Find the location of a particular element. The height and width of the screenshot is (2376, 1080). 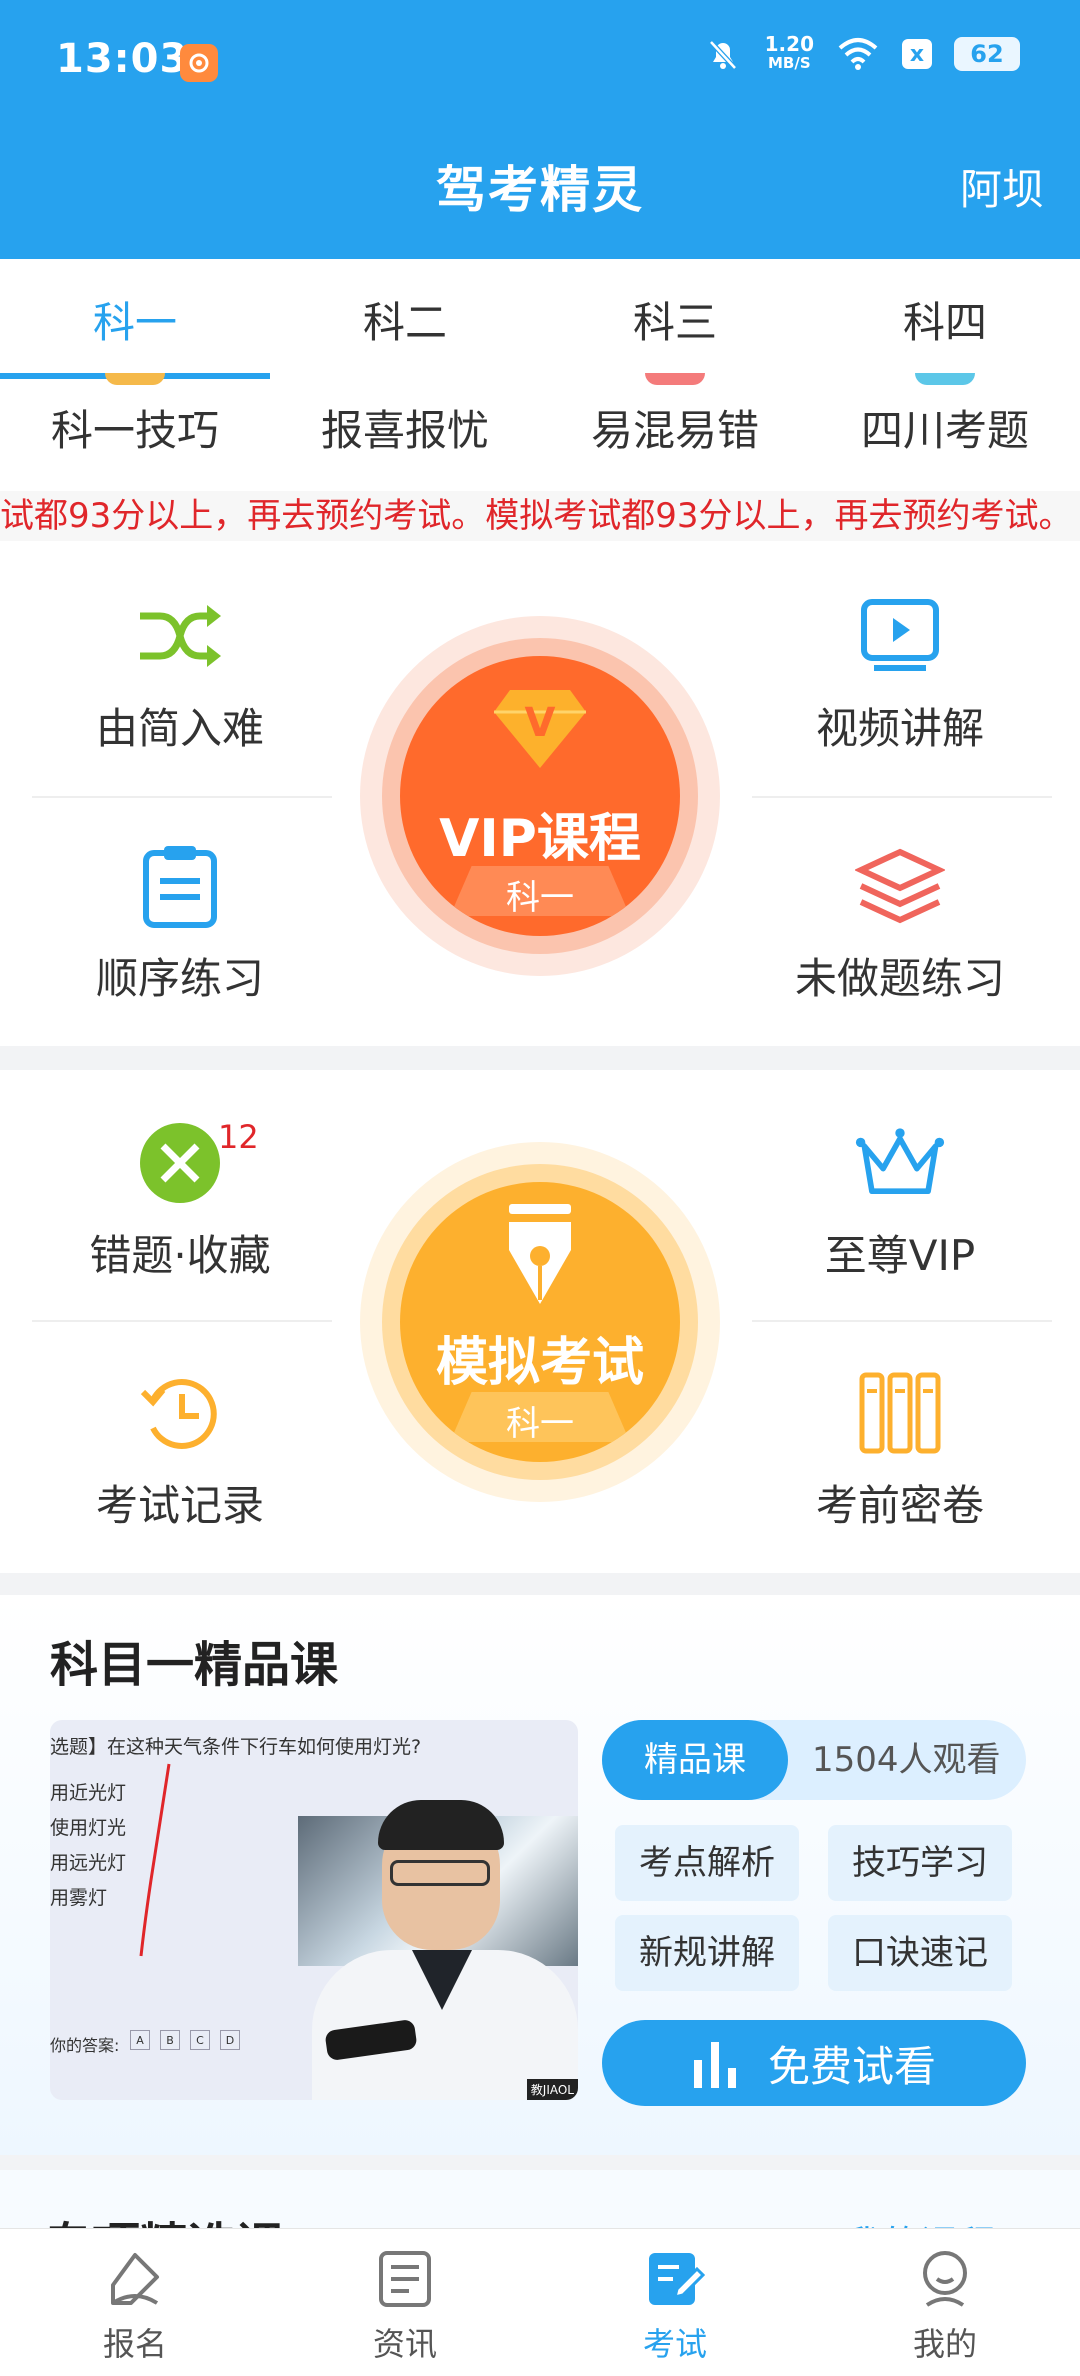

video-explain-button: 视频讲解 is located at coordinates (900, 673).